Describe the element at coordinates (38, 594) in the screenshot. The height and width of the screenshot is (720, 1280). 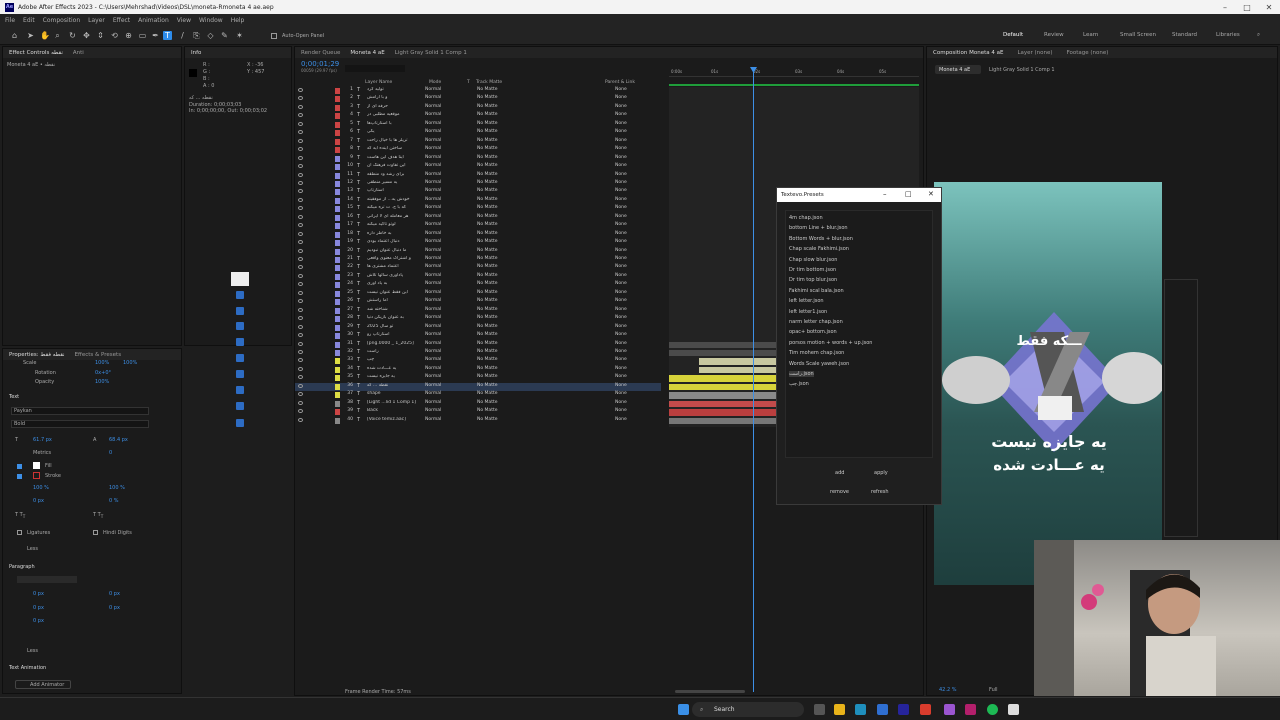
I see `indent-left-value: 0 px` at that location.